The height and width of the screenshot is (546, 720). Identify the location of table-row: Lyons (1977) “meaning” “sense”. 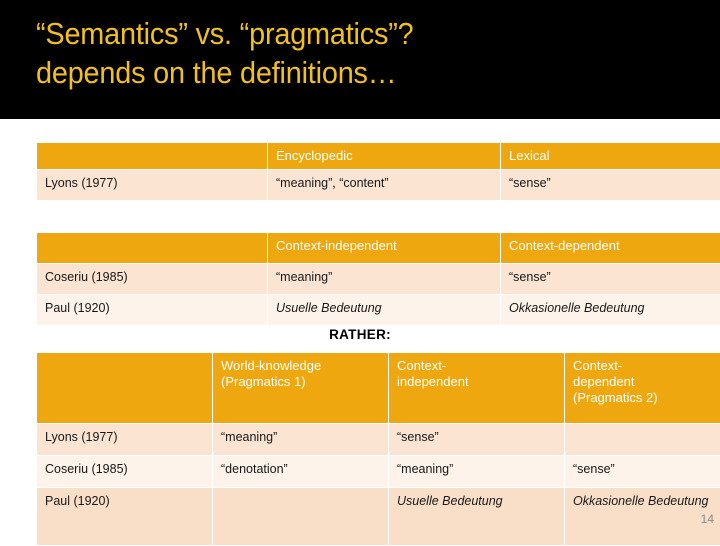
(378, 439).